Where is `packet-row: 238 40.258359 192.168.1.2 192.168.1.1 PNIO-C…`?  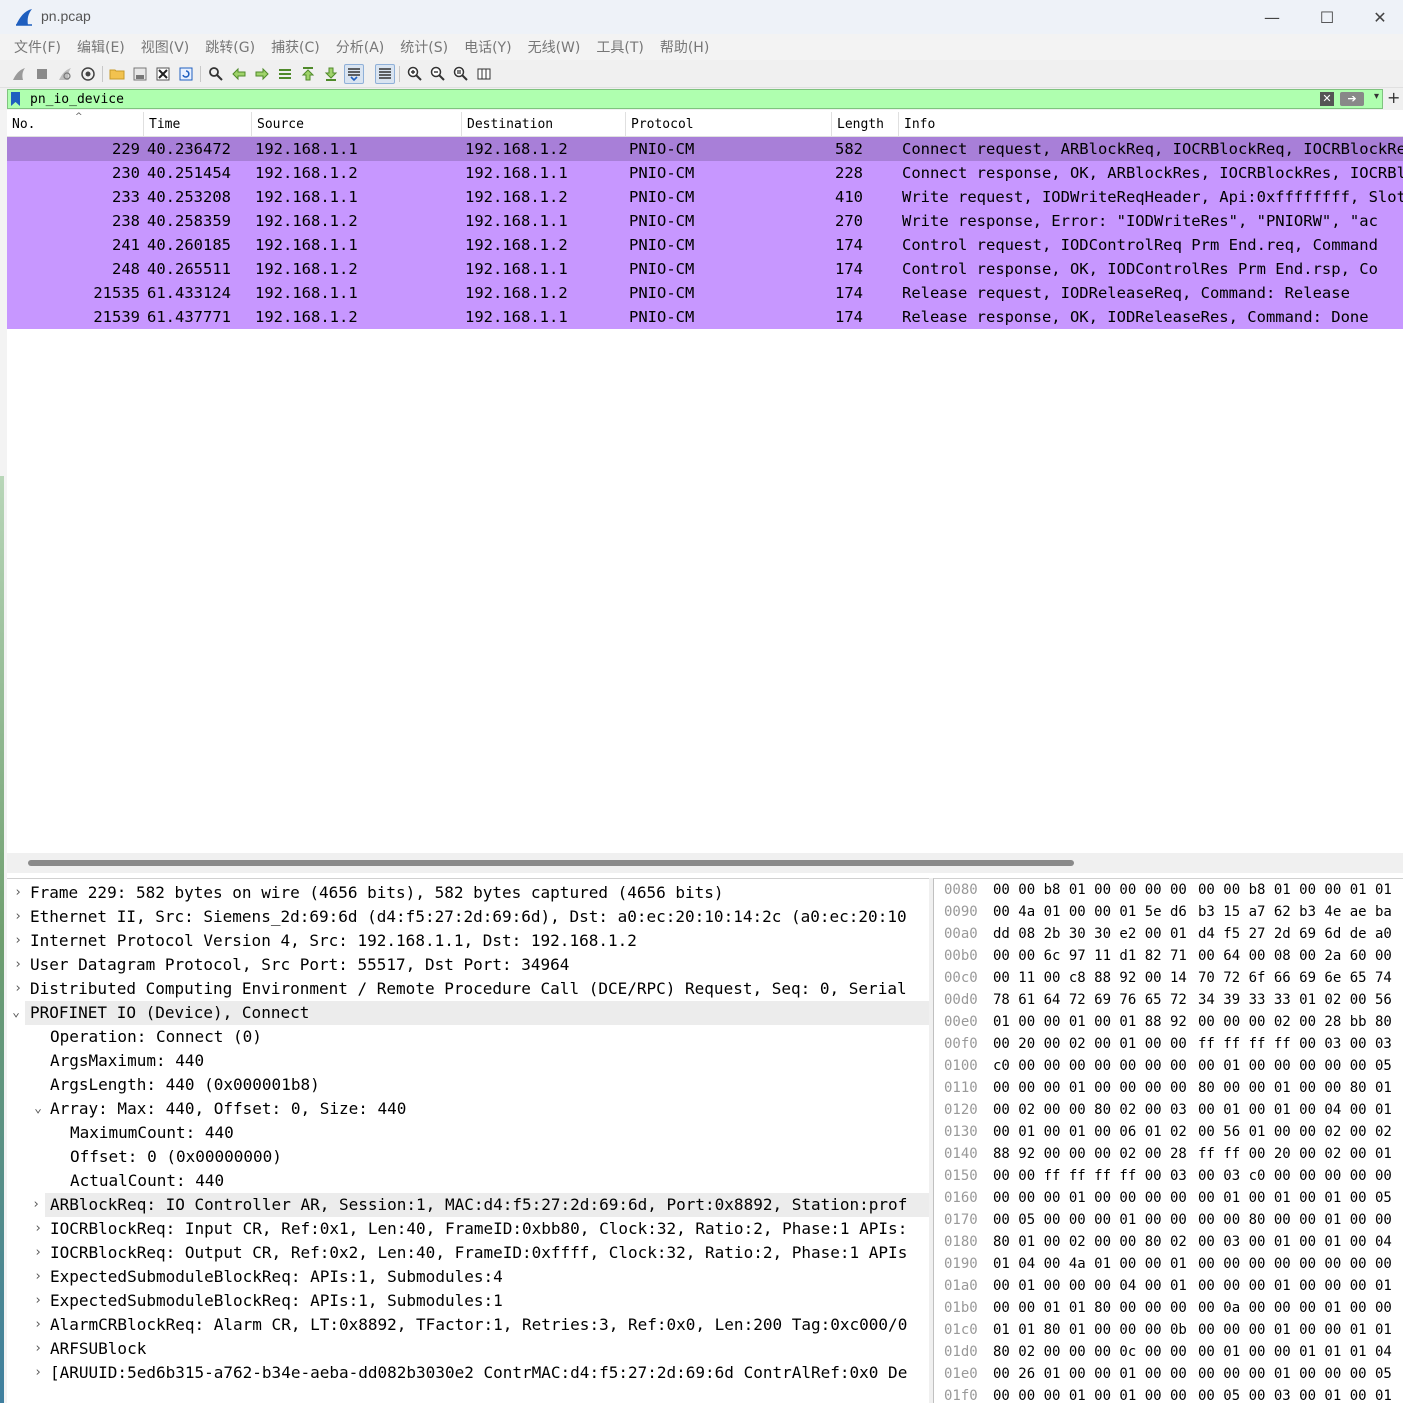 packet-row: 238 40.258359 192.168.1.2 192.168.1.1 PNIO-C… is located at coordinates (705, 221).